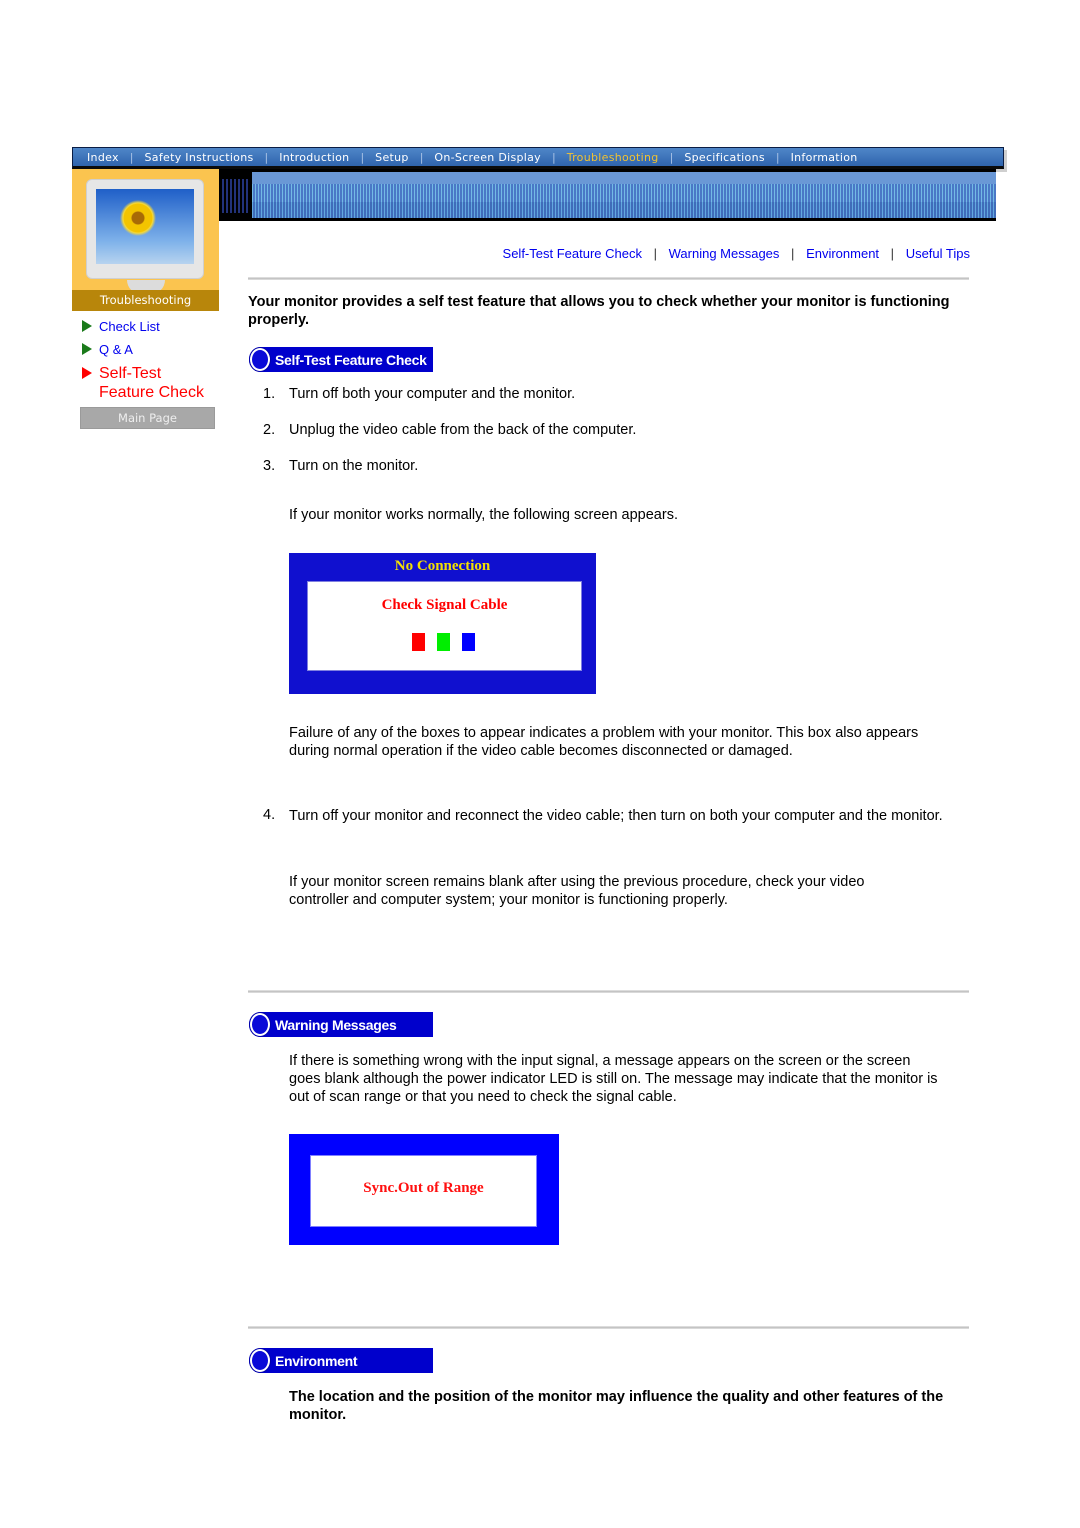 The image size is (1080, 1528). I want to click on green-box, so click(443, 642).